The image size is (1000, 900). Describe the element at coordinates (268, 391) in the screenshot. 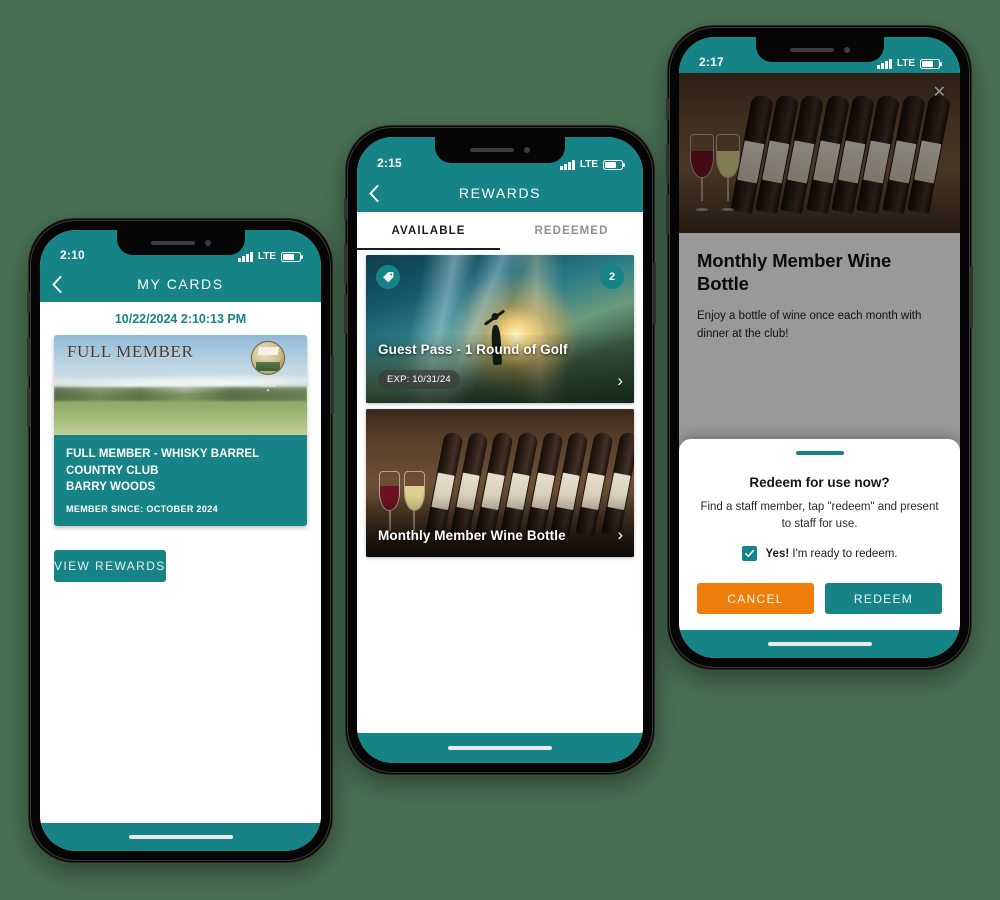

I see `club-logo-sub: ✦` at that location.